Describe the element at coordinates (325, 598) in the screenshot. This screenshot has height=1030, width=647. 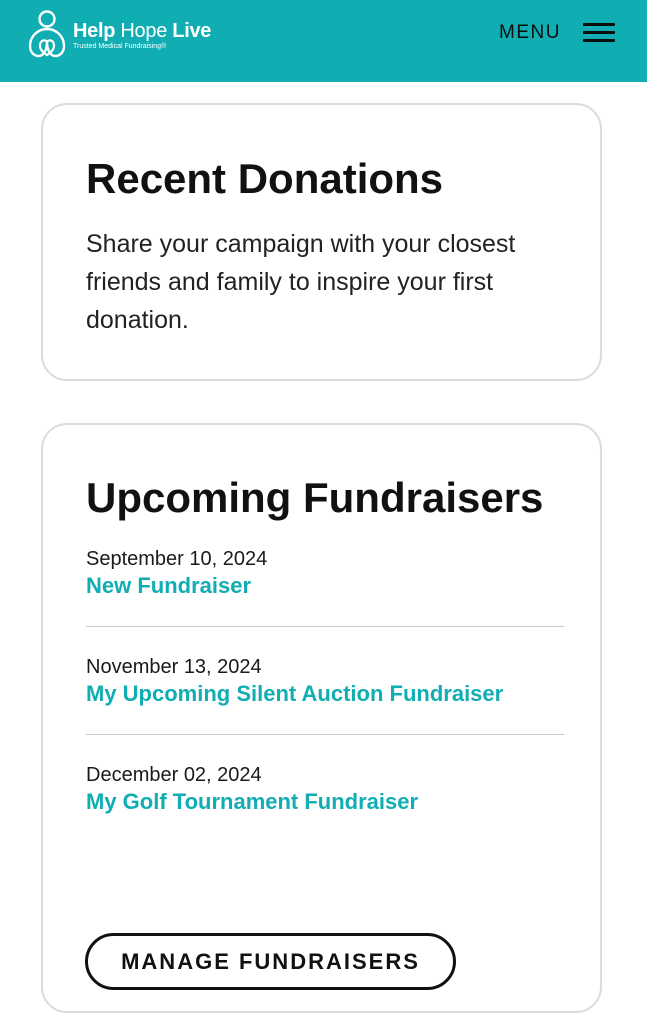
I see `fundraiser-link: New Fundraiser` at that location.